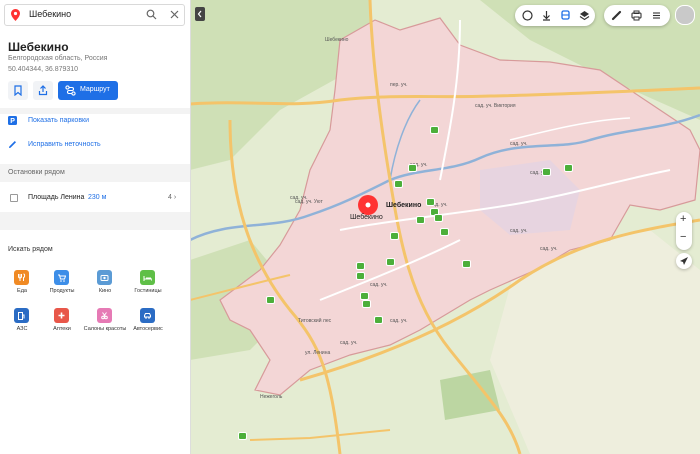  What do you see at coordinates (56, 197) in the screenshot?
I see `stop-name: Площадь Ленина` at bounding box center [56, 197].